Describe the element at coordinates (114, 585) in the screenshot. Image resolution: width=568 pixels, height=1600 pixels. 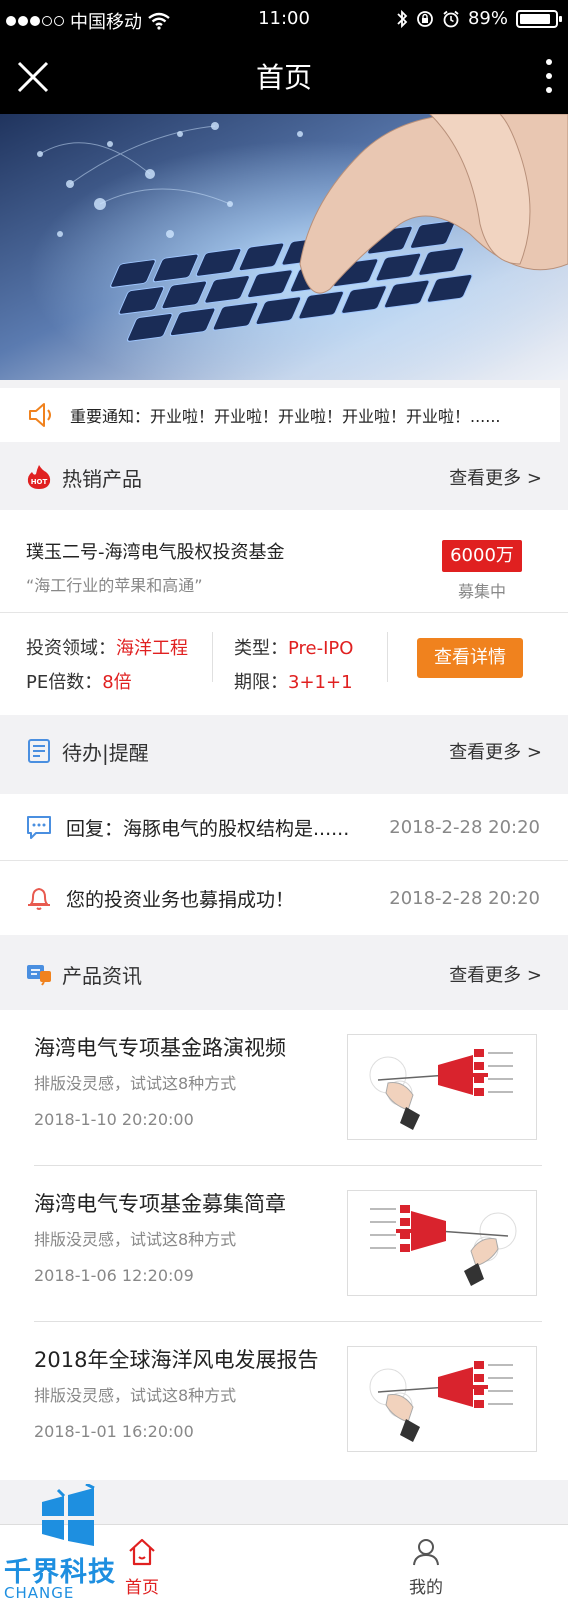
I see `product-slogan: “海工行业的苹果和高通”` at that location.